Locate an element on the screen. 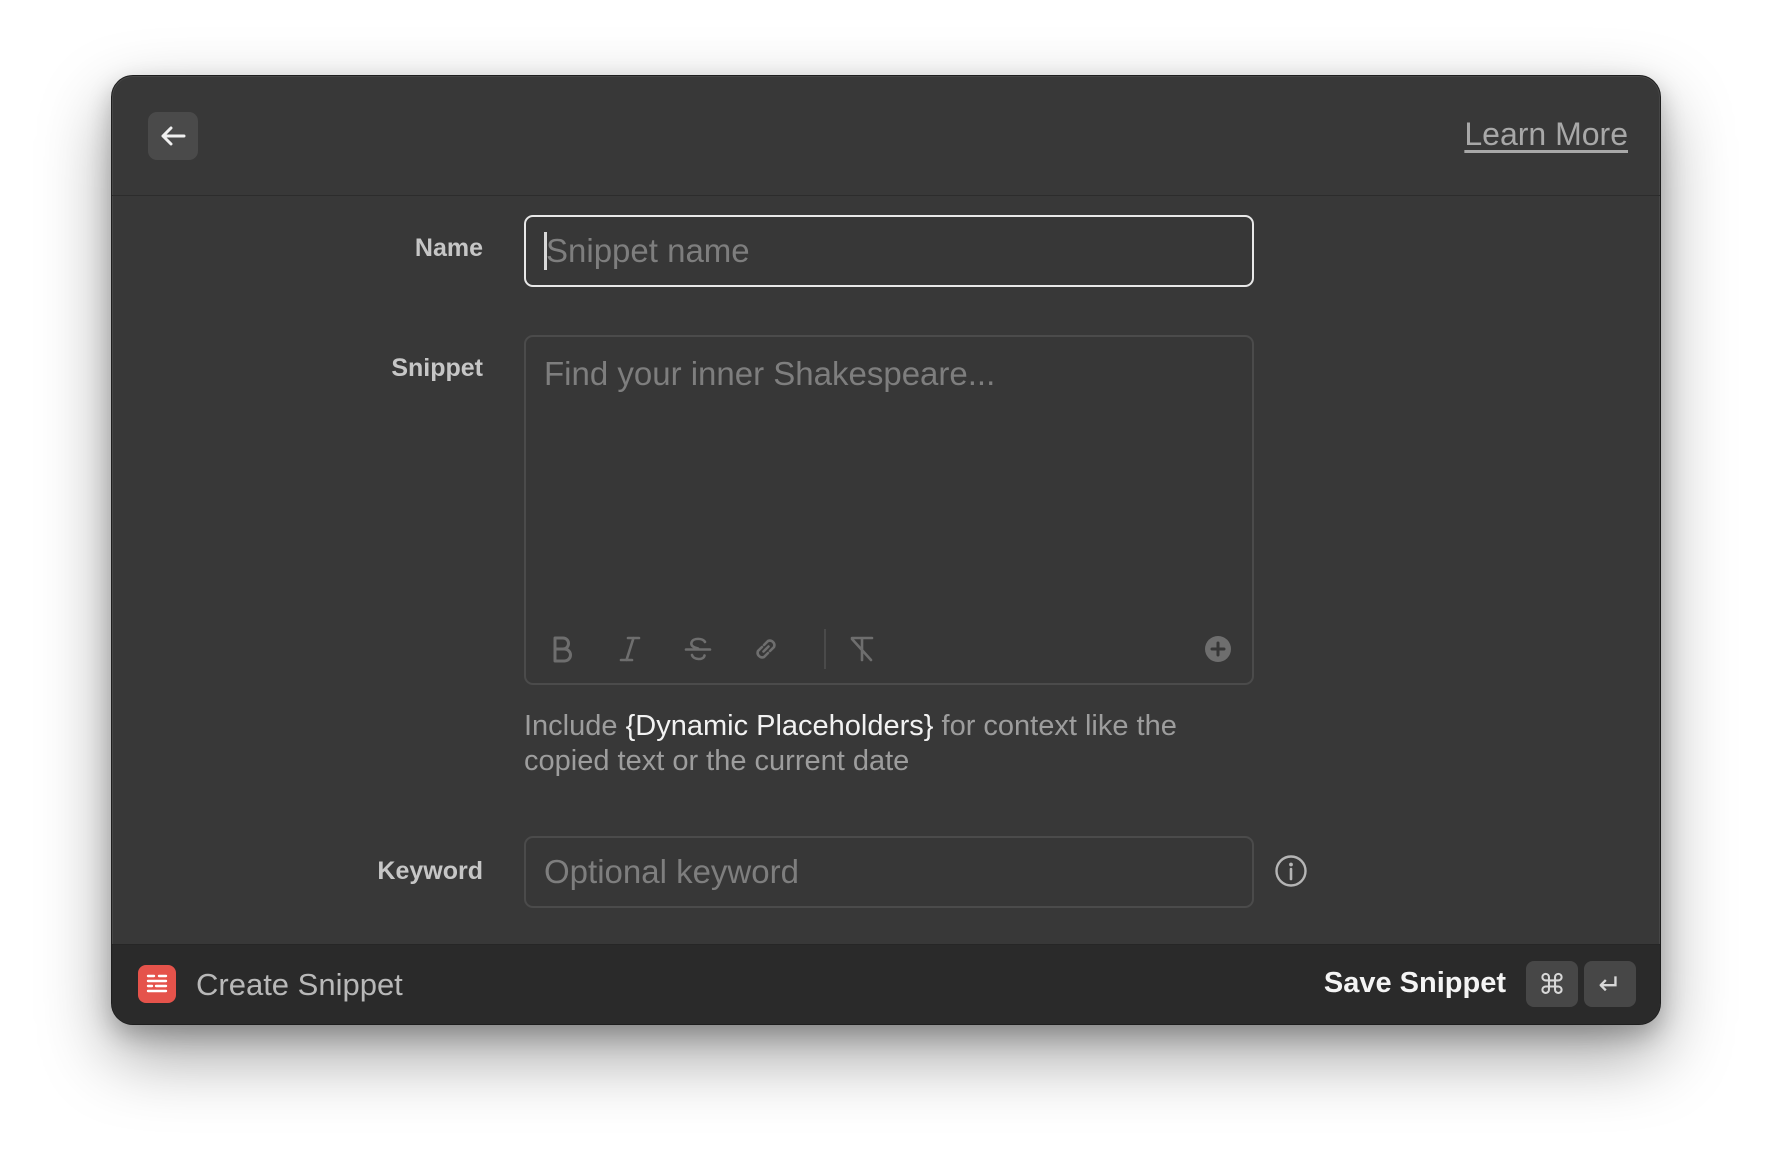 Image resolution: width=1772 pixels, height=1172 pixels. name-label: Name is located at coordinates (448, 248).